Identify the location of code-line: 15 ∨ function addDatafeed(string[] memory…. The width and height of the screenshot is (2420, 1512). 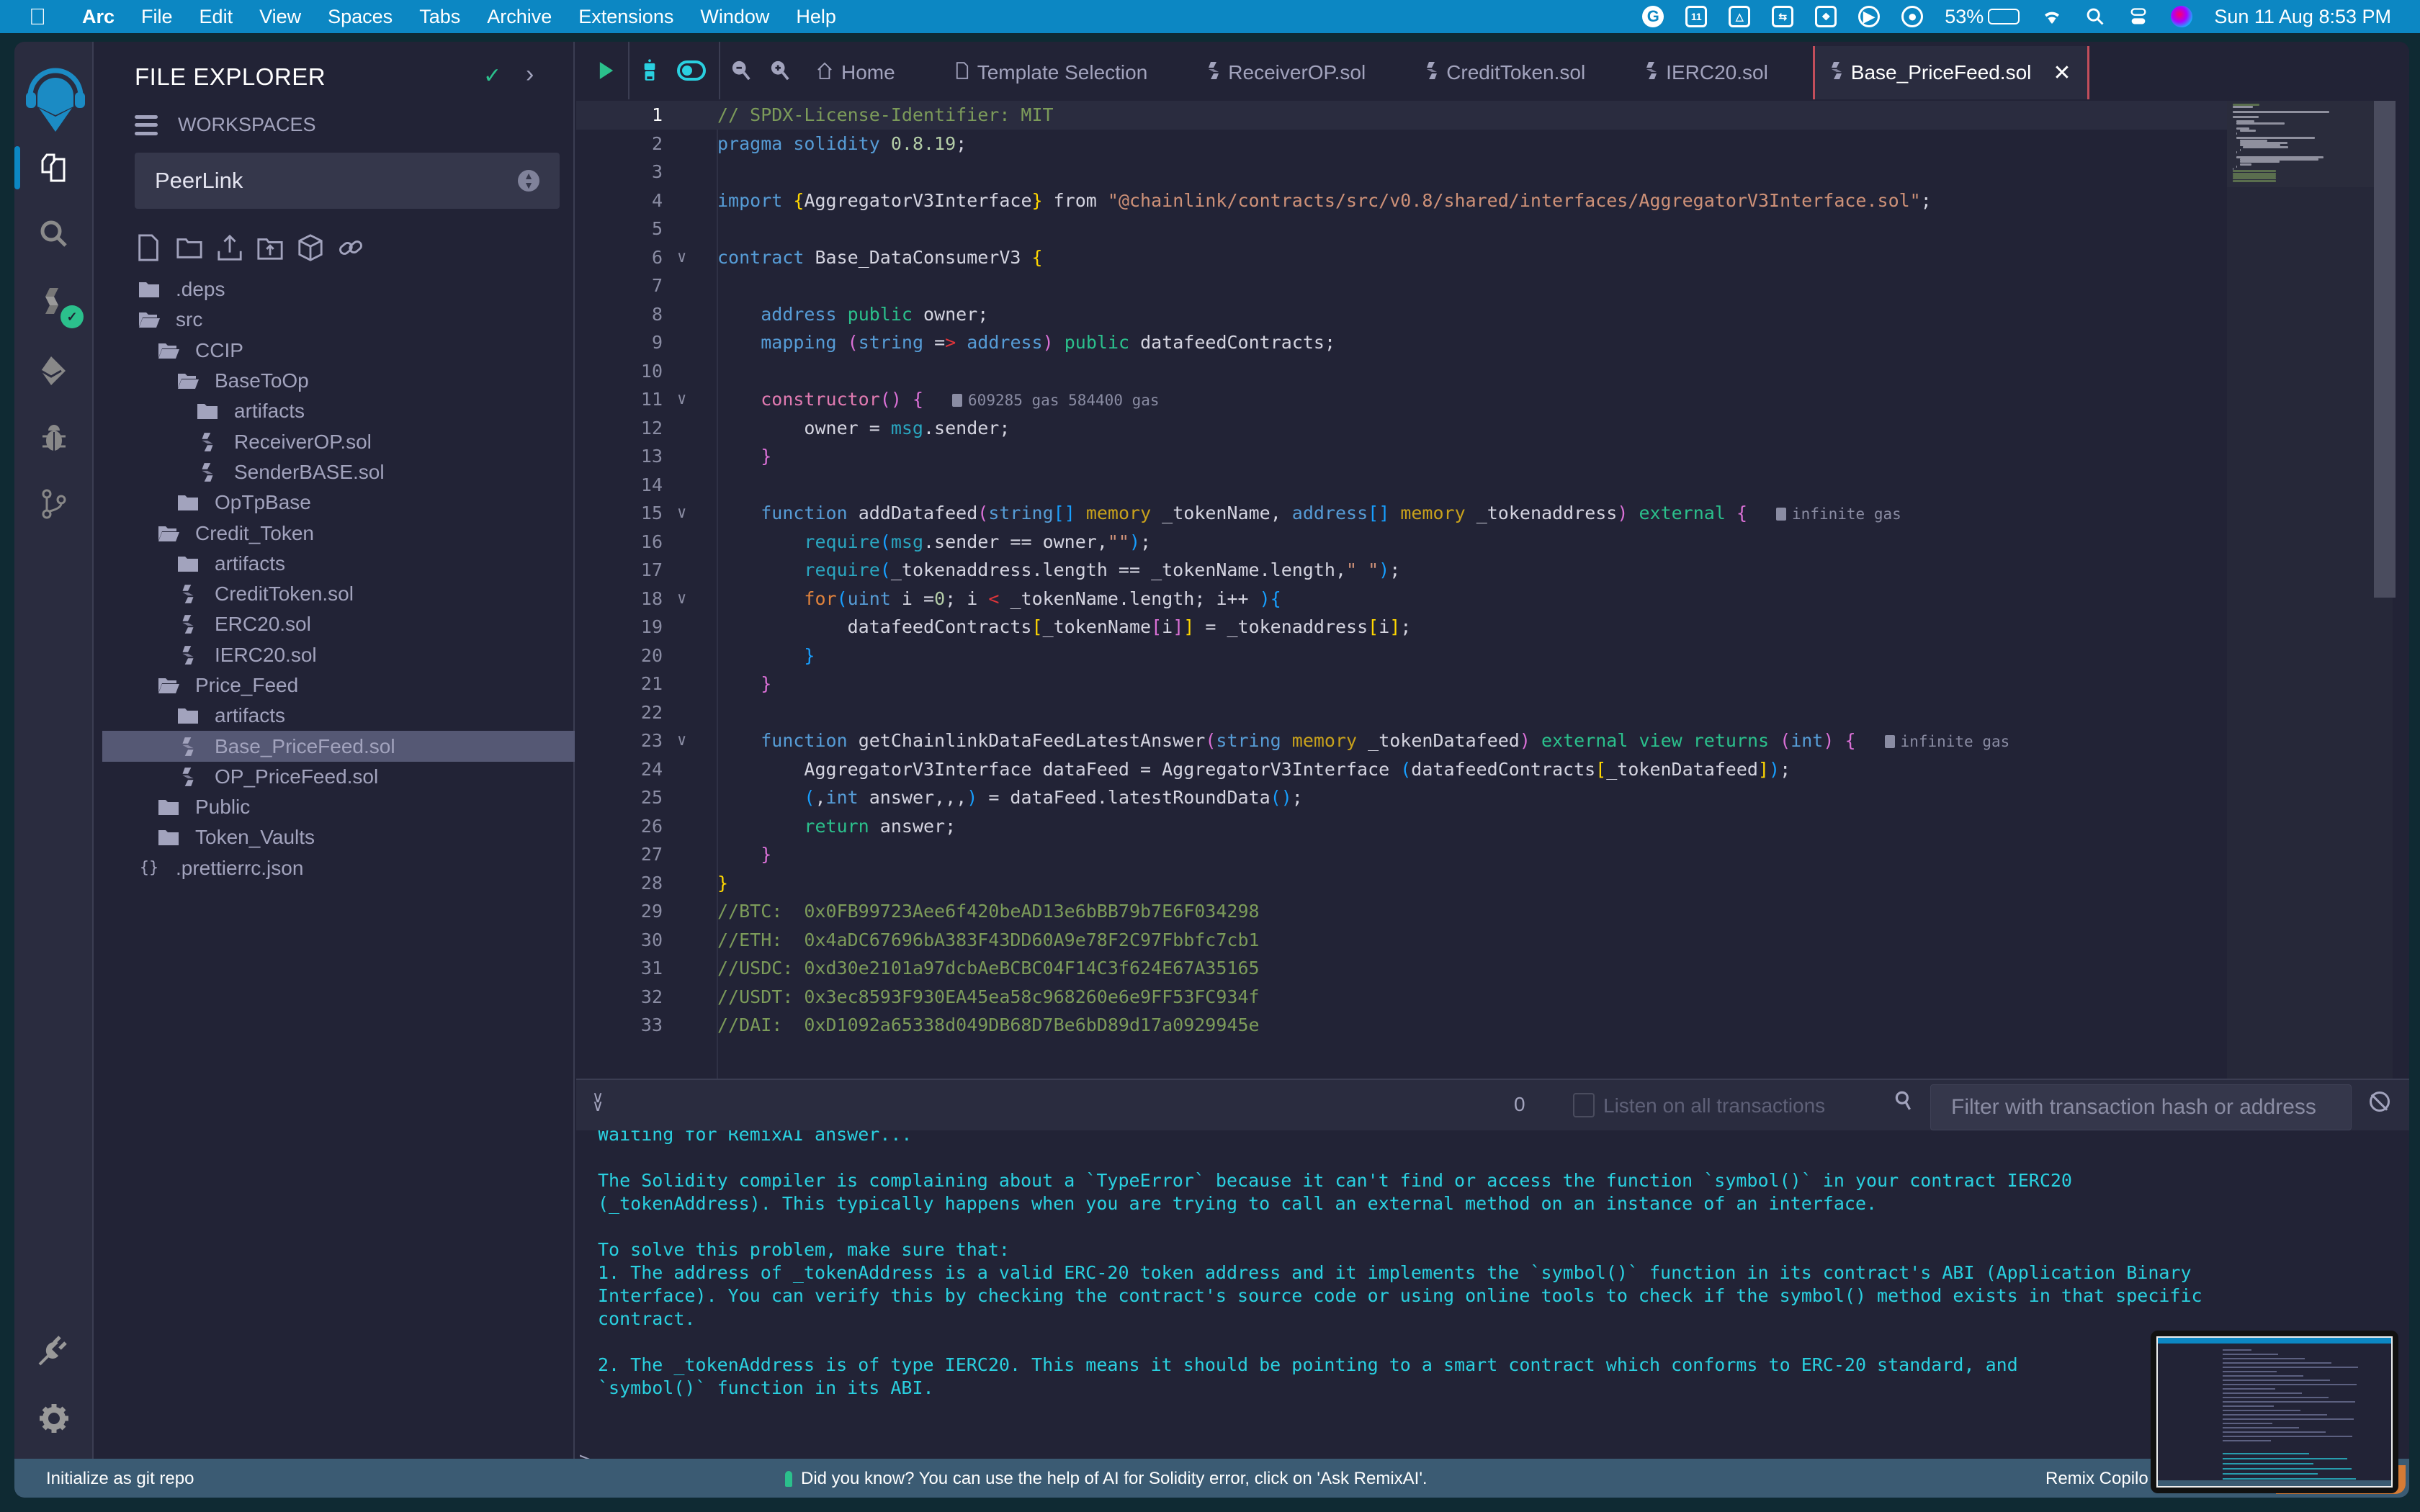
(1403, 513).